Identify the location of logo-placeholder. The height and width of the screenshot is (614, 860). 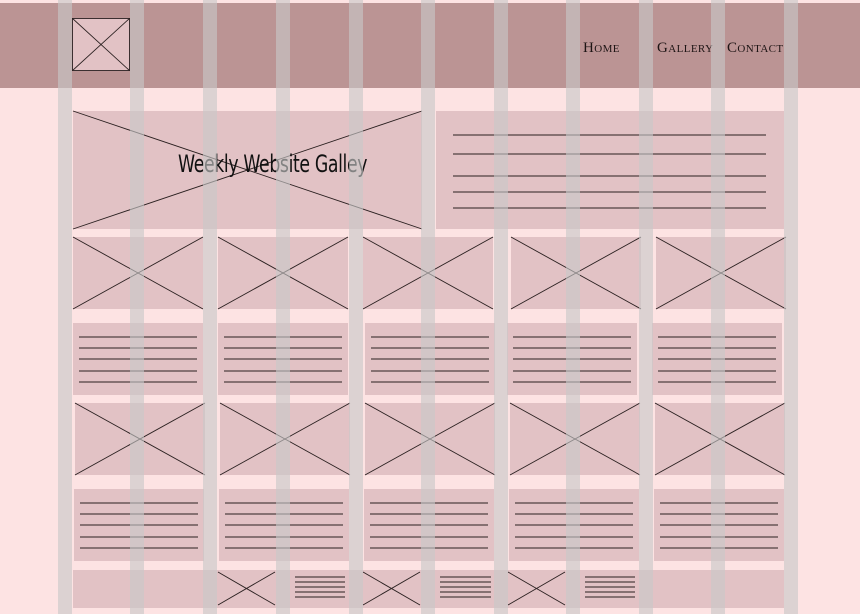
(101, 44).